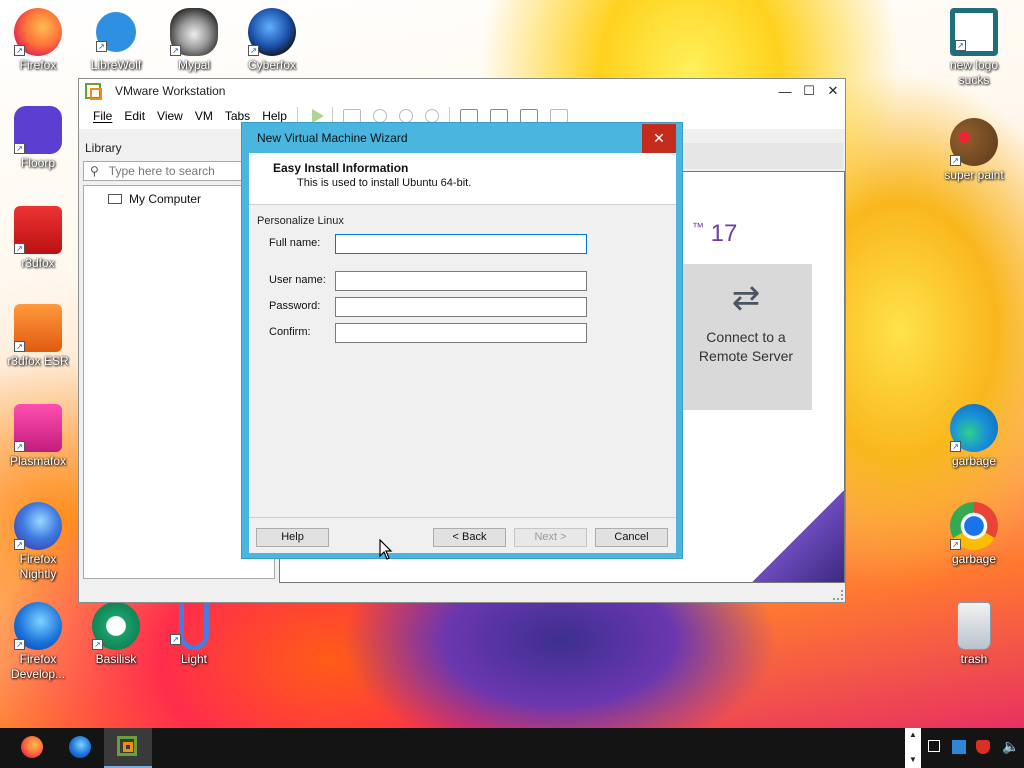 This screenshot has height=768, width=1024. I want to click on mouse-cursor-icon, so click(386, 549).